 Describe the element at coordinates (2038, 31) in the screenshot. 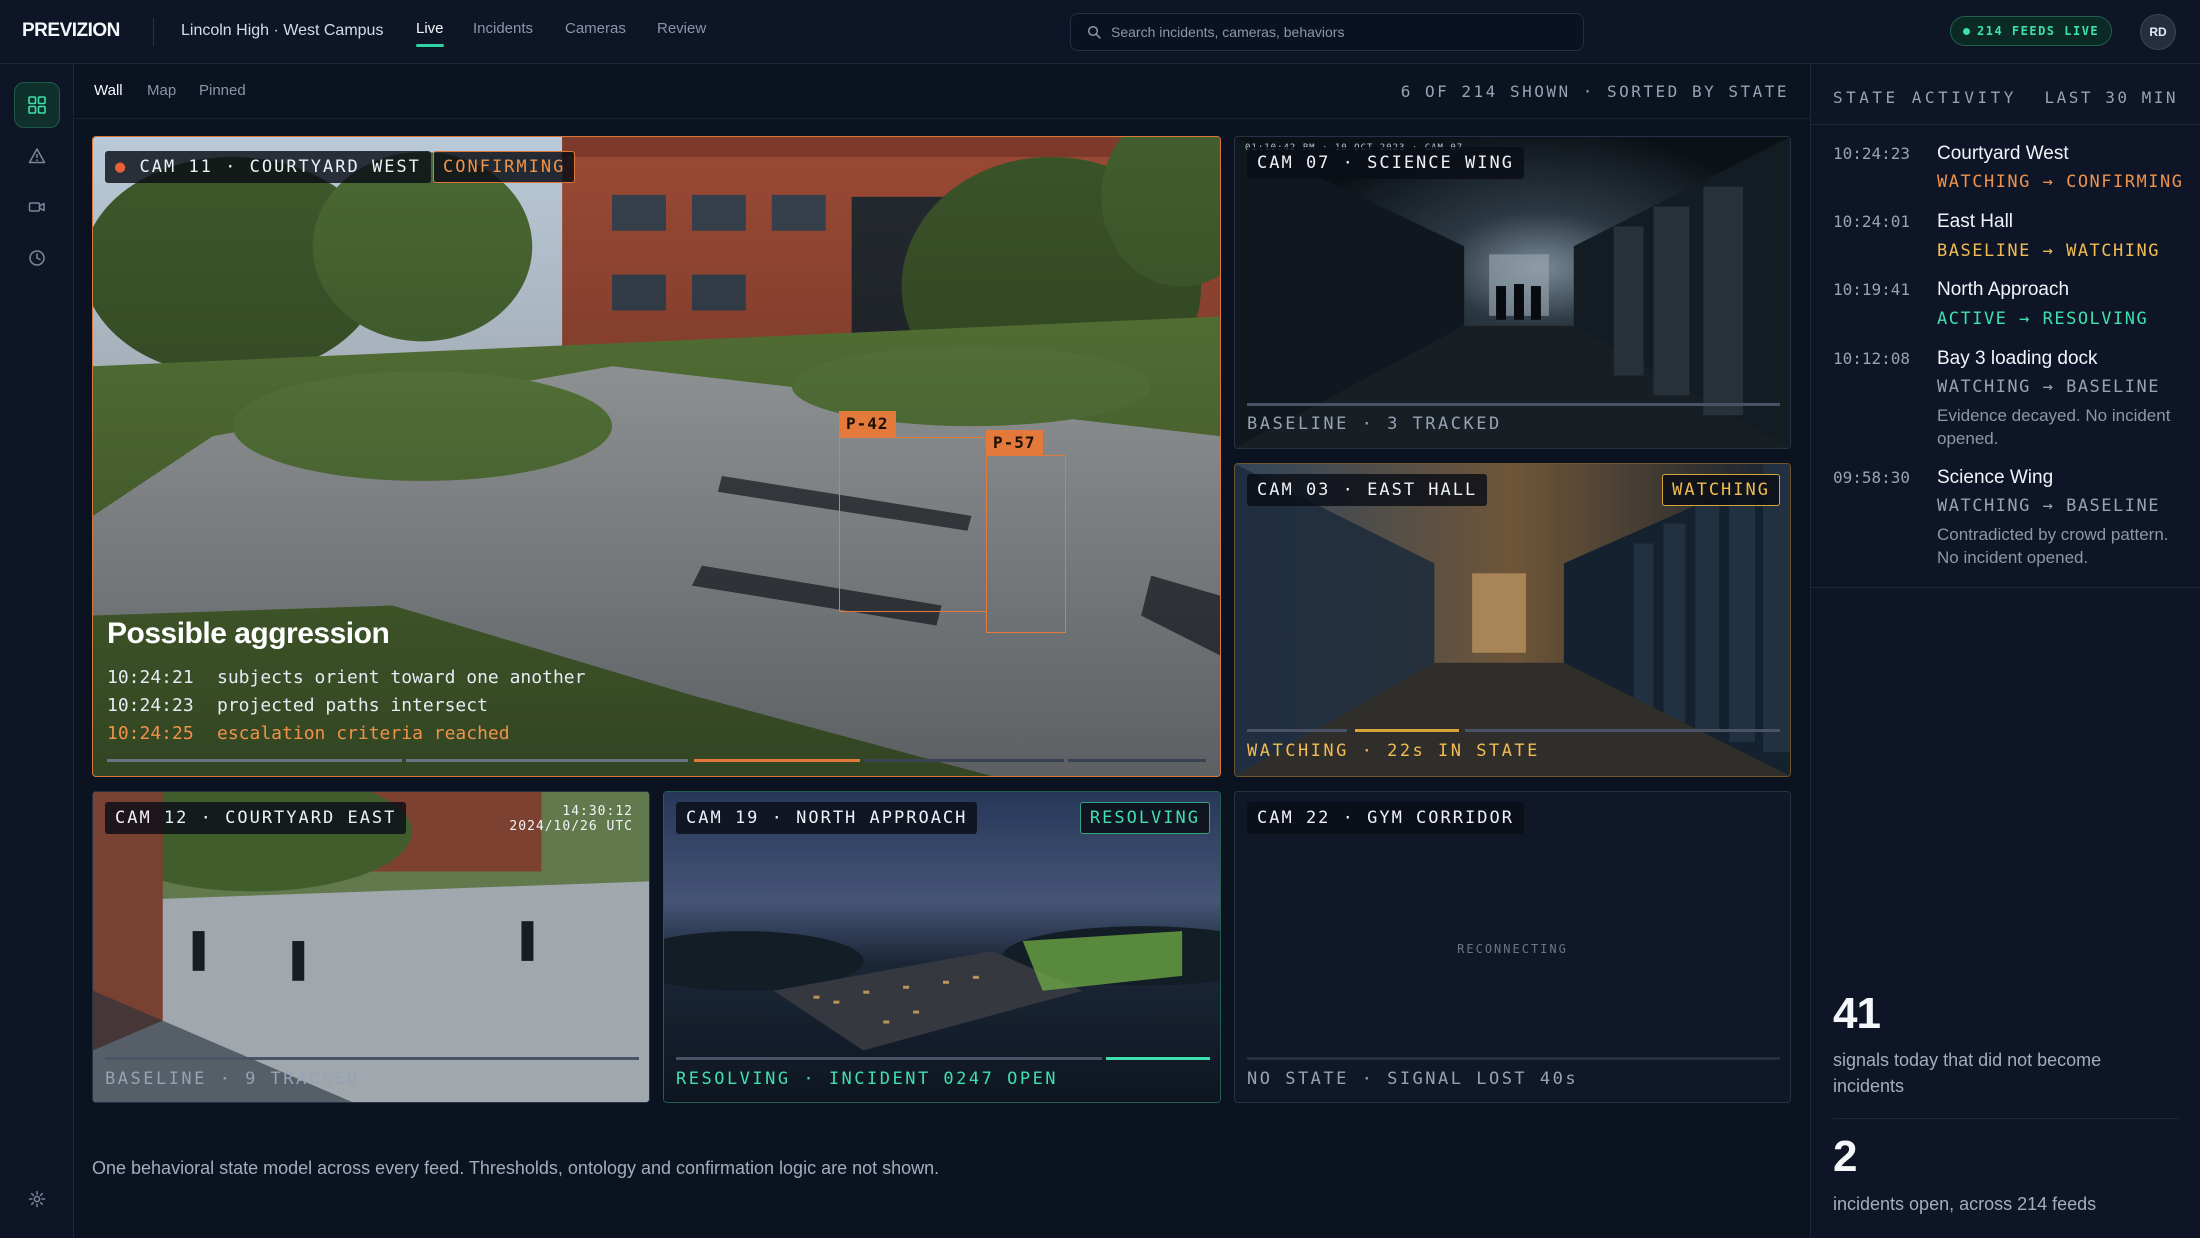

I see `feeds-live-label: 214 FEEDS LIVE` at that location.